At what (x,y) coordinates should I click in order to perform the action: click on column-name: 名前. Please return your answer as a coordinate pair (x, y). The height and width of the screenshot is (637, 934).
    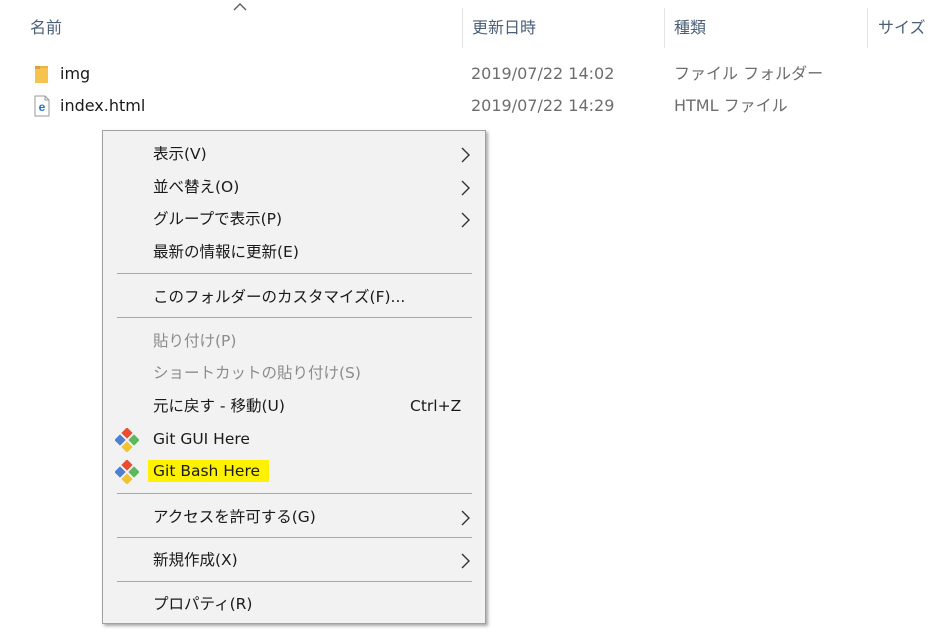
    Looking at the image, I should click on (245, 26).